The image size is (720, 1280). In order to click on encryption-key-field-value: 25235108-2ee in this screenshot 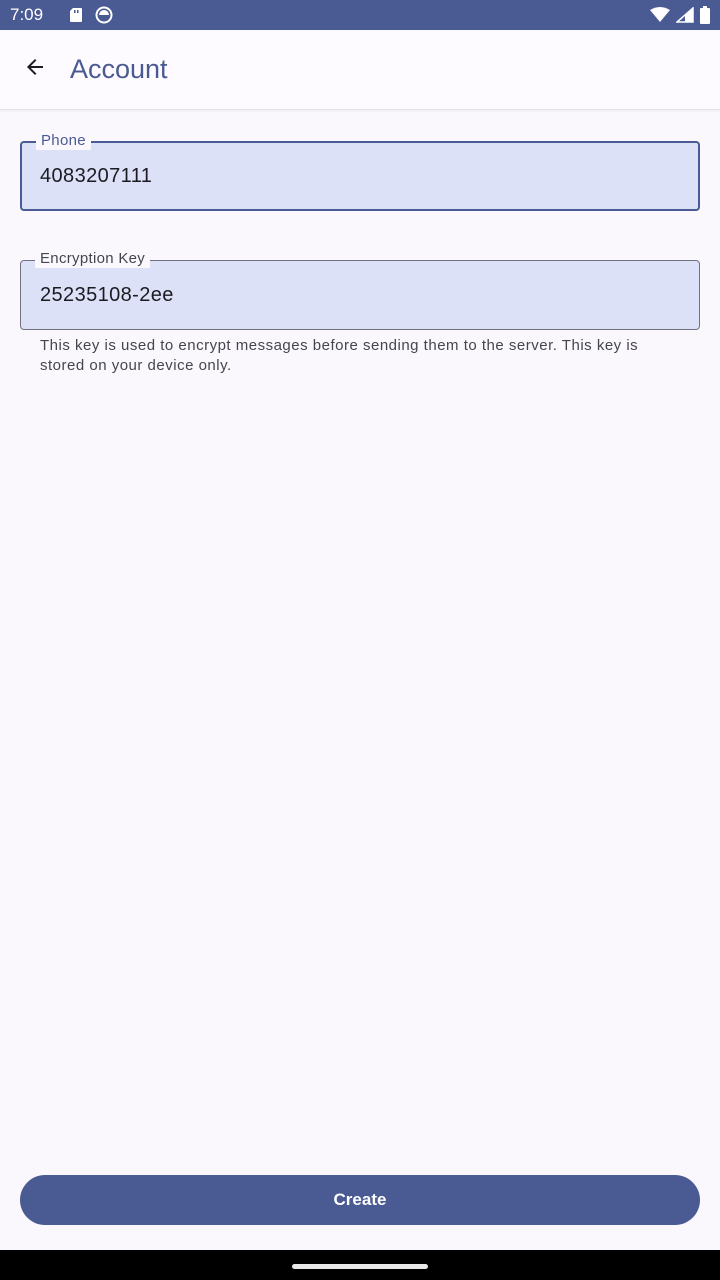, I will do `click(107, 295)`.